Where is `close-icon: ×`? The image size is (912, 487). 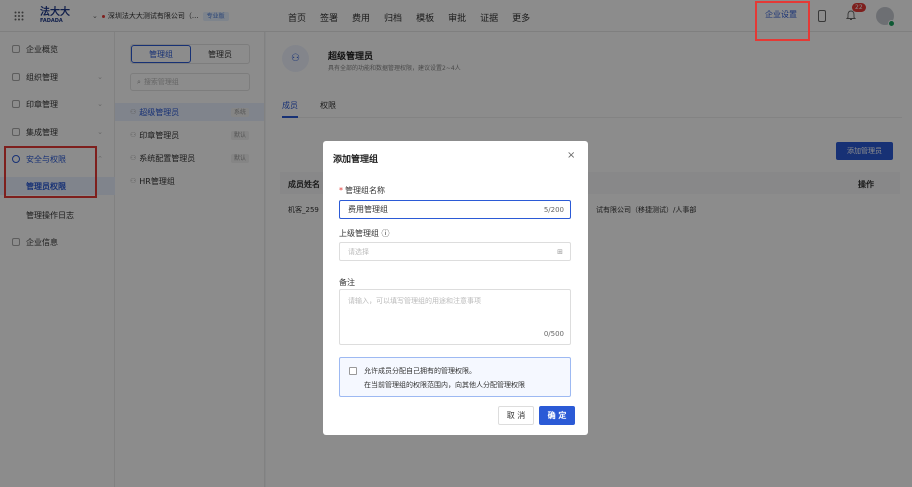
close-icon: × is located at coordinates (571, 155).